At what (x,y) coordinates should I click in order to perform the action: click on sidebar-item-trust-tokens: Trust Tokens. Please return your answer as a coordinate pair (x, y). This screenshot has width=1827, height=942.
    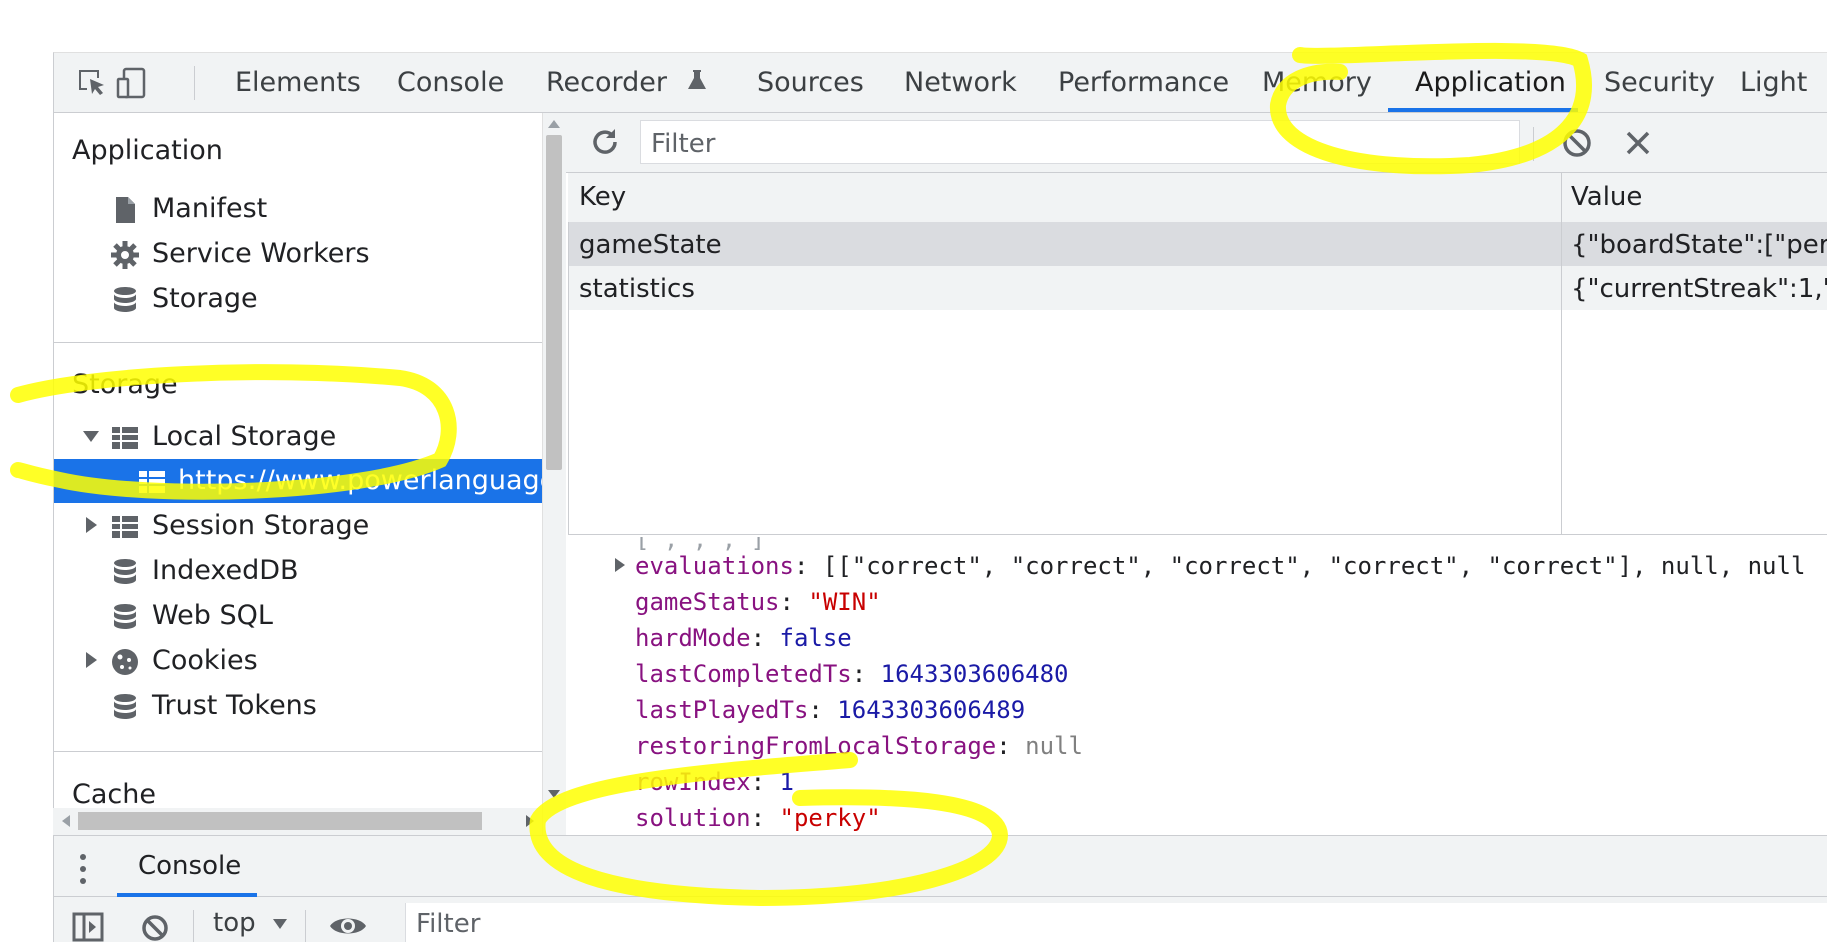
    Looking at the image, I should click on (298, 706).